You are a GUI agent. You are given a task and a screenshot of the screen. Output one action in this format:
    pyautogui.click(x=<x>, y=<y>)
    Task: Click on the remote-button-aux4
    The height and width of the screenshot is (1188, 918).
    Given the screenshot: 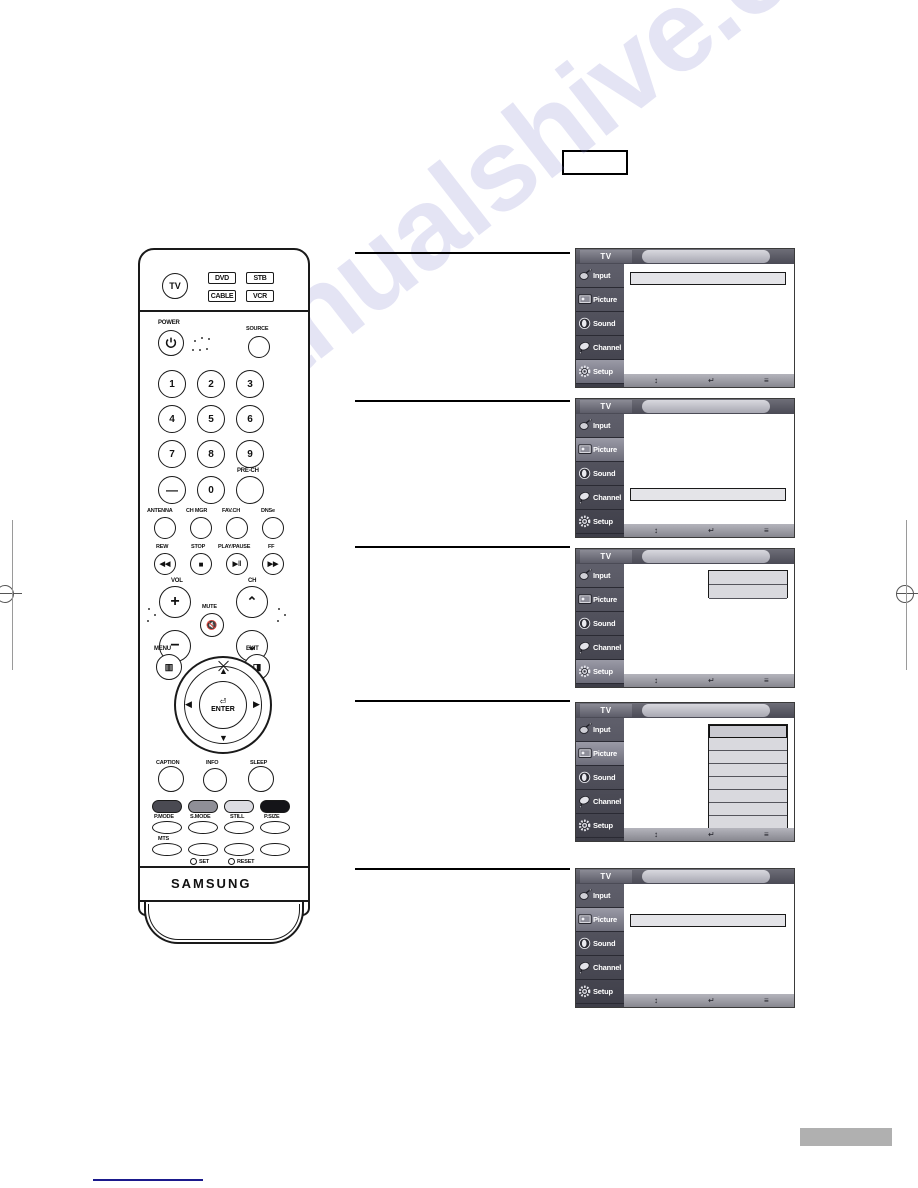 What is the action you would take?
    pyautogui.click(x=275, y=849)
    